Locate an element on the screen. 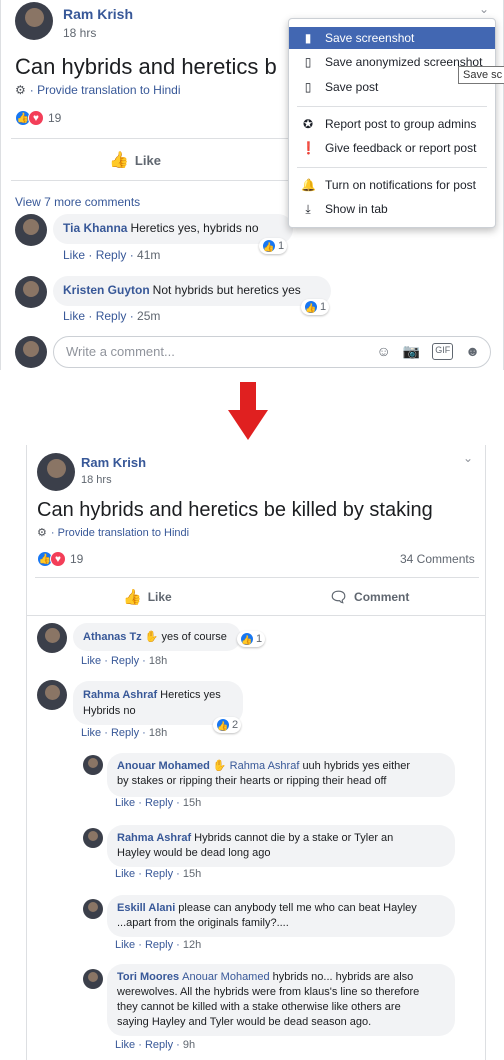 The height and width of the screenshot is (1060, 504). menu-item-turn-on-notifications: 🔔 Turn on notifications for post is located at coordinates (392, 185).